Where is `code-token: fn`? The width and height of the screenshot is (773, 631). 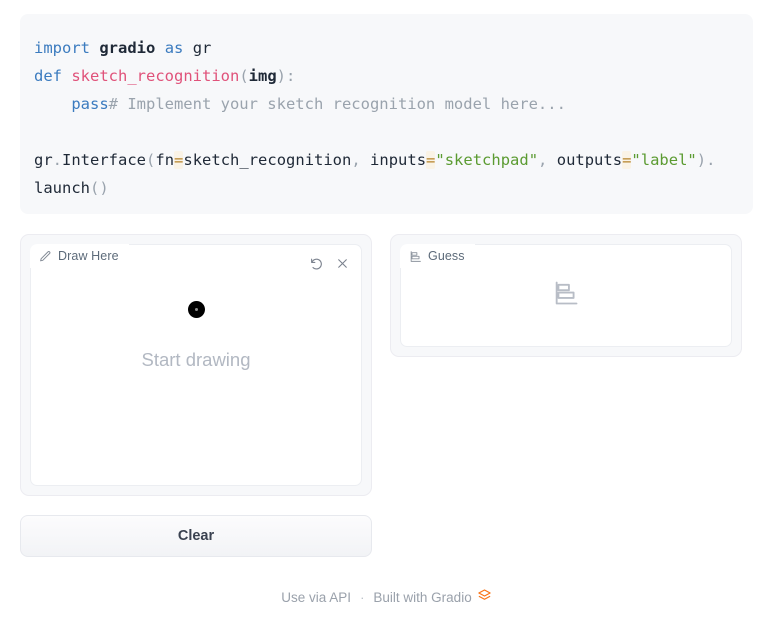 code-token: fn is located at coordinates (165, 160).